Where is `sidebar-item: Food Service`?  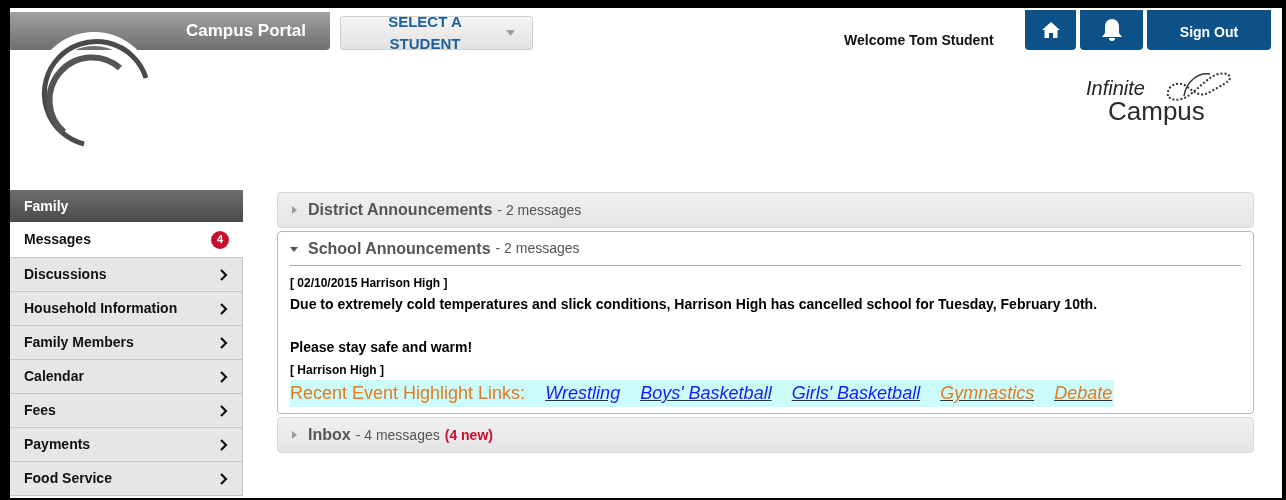
sidebar-item: Food Service is located at coordinates (126, 479).